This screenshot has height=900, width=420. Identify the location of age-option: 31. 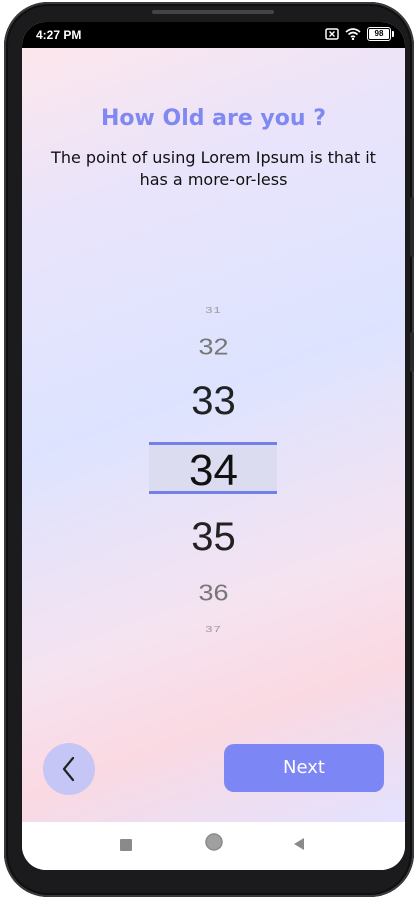
(213, 310).